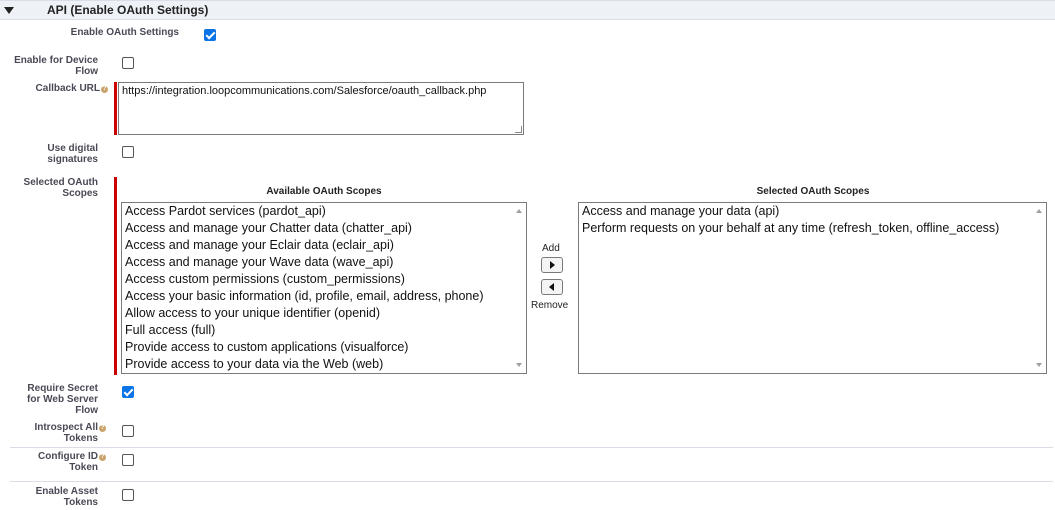 Image resolution: width=1055 pixels, height=510 pixels. Describe the element at coordinates (124, 32) in the screenshot. I see `enable-oauth-label: Enable OAuth Settings` at that location.